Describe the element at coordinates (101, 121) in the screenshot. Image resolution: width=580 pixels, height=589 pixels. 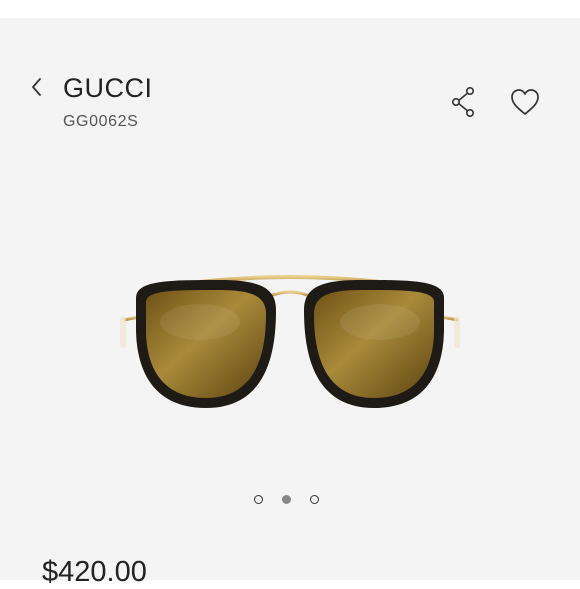
I see `model-number: GG0062S` at that location.